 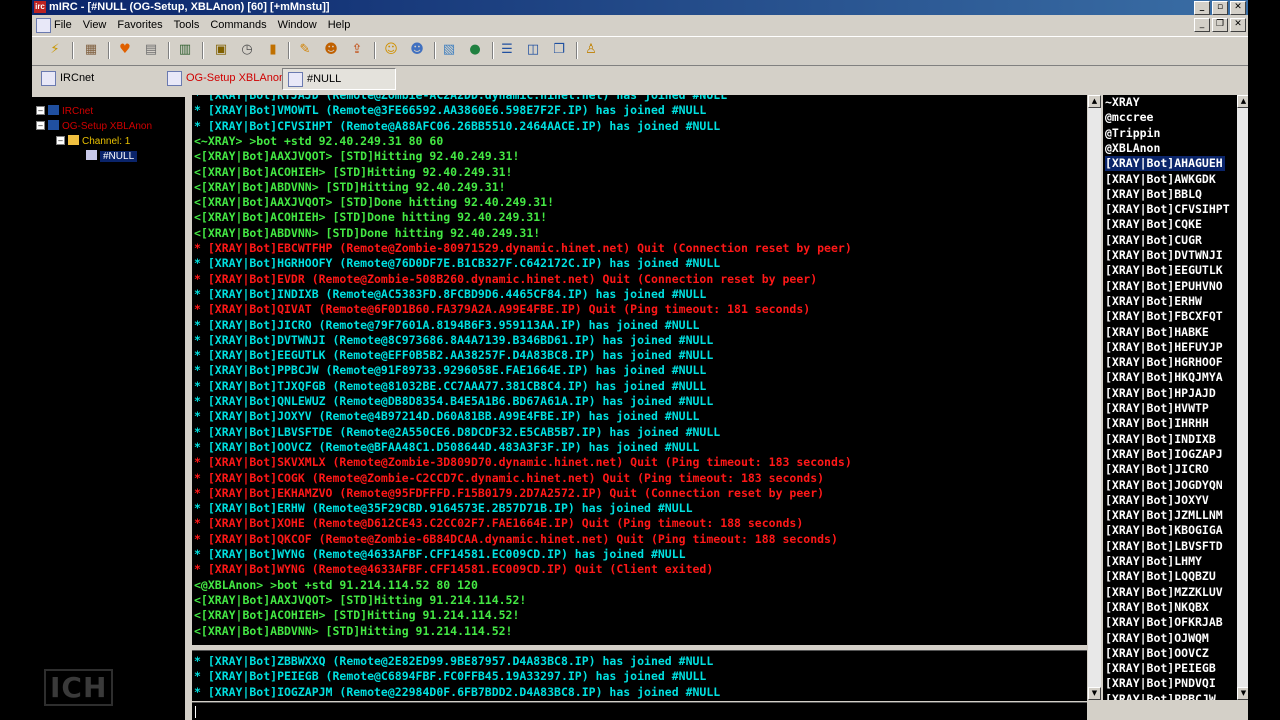 I want to click on connect-icon: ⚡, so click(x=55, y=50).